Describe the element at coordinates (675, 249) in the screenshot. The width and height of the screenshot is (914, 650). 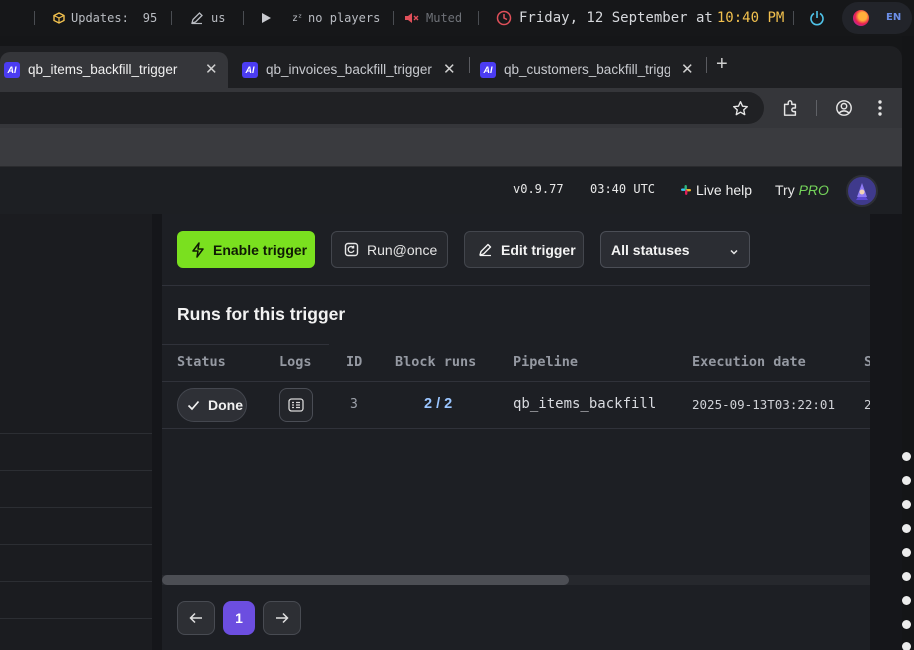
I see `status-filter-select: All statuses` at that location.